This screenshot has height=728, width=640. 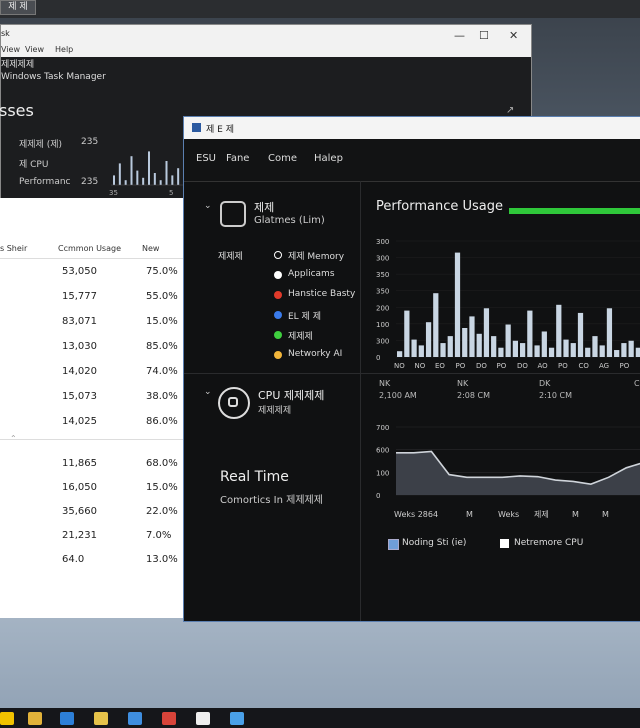 I want to click on legend-label: 제제 Memory, so click(x=316, y=257).